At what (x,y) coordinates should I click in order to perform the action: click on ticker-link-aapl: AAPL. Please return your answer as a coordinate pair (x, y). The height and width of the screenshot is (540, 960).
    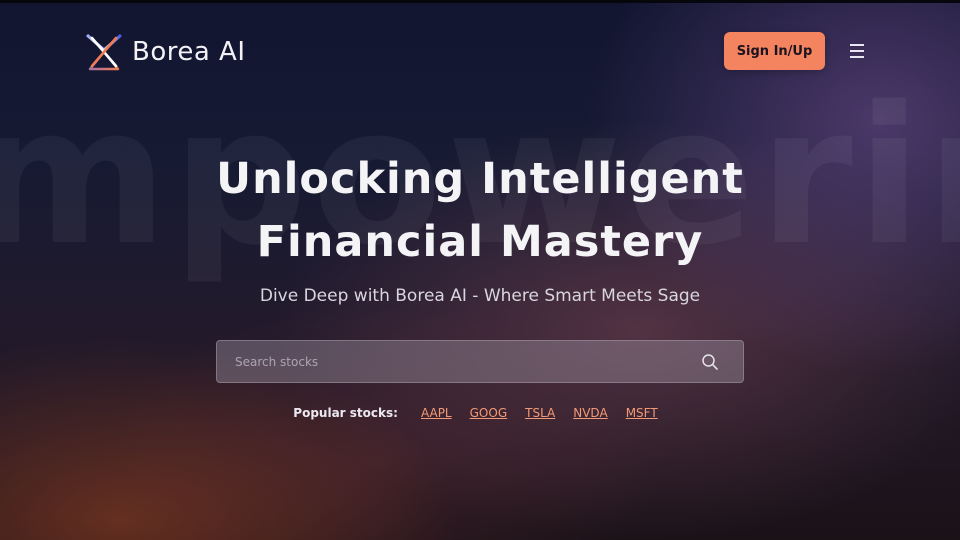
    Looking at the image, I should click on (436, 413).